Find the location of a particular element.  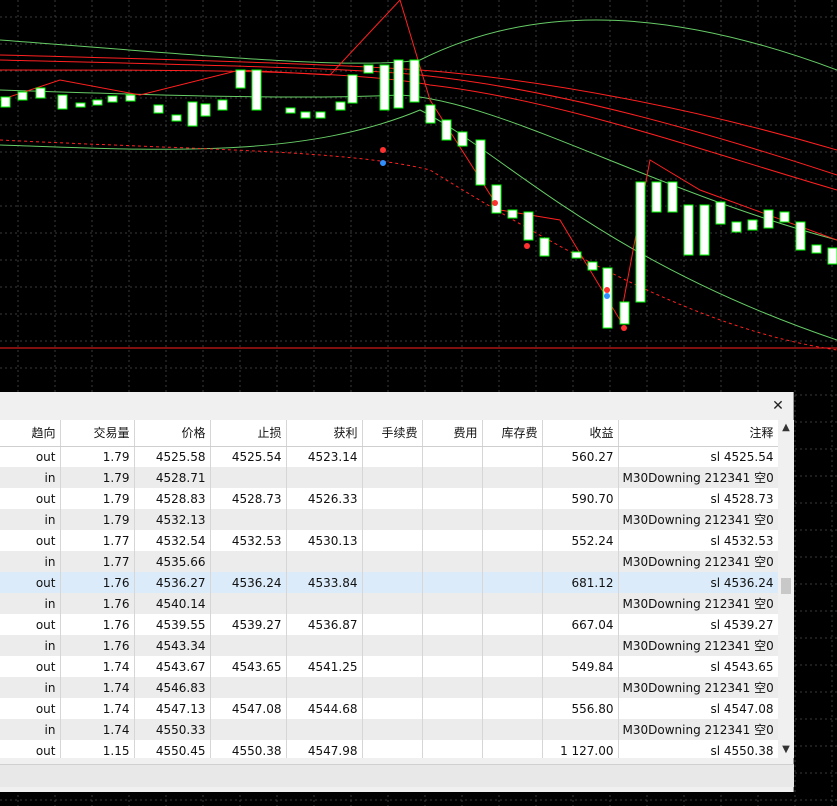

stop-loss-cell: 4528.73 is located at coordinates (248, 498).